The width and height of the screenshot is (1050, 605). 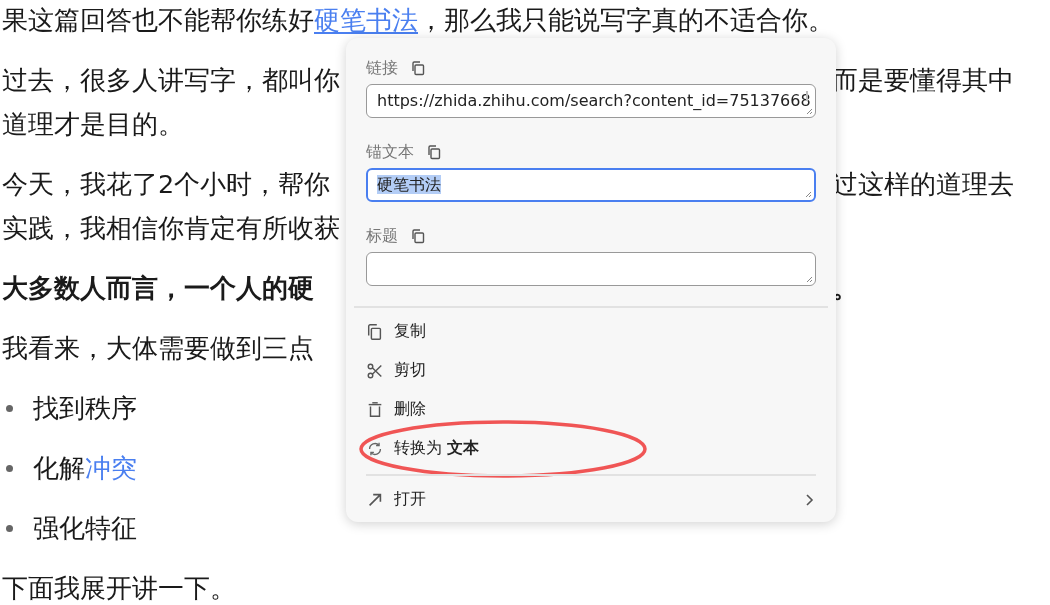 What do you see at coordinates (591, 101) in the screenshot?
I see `input-field: https://zhida.zhihu.com/search?content_id=75137668` at bounding box center [591, 101].